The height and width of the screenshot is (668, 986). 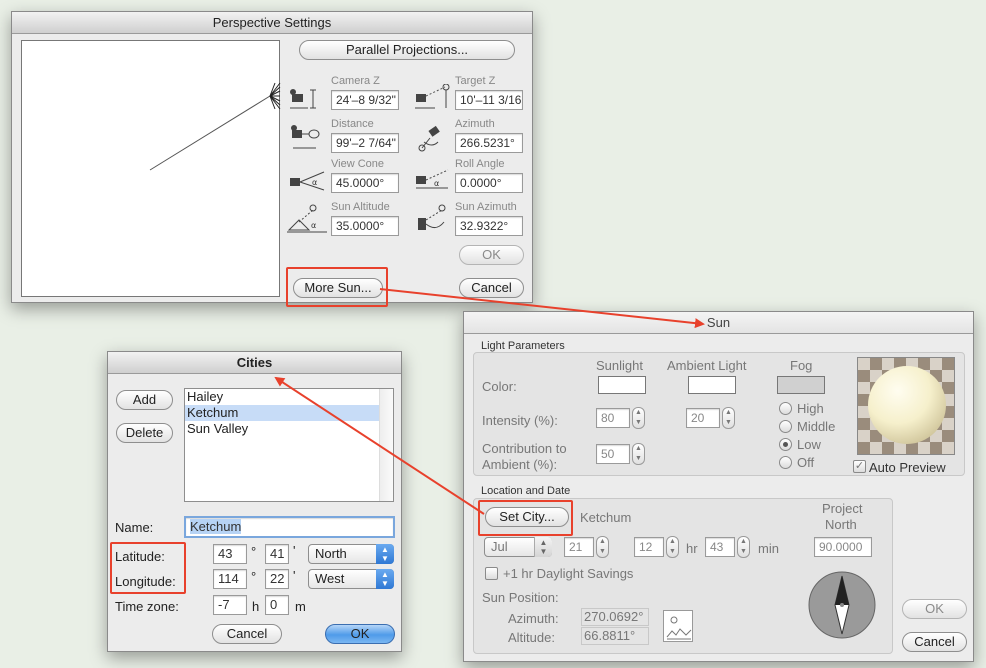 I want to click on annotation-arrows, so click(x=489, y=401).